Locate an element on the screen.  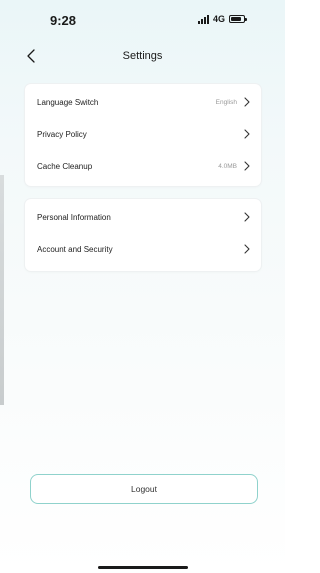
status-indicators: 4G is located at coordinates (222, 19).